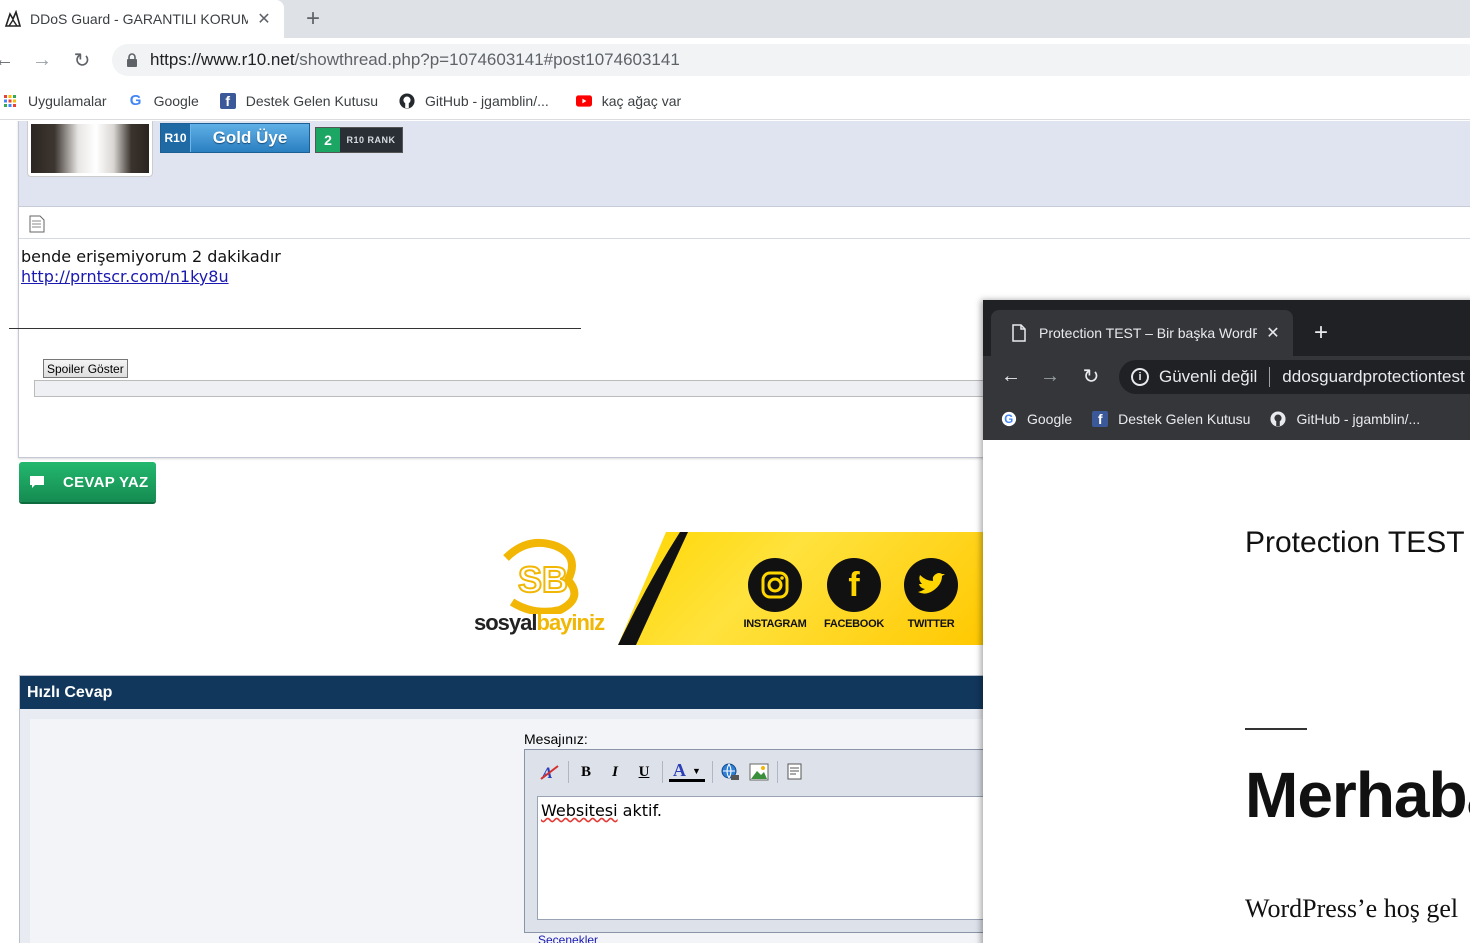 The width and height of the screenshot is (1470, 943). Describe the element at coordinates (13, 19) in the screenshot. I see `castle-favicon-icon` at that location.